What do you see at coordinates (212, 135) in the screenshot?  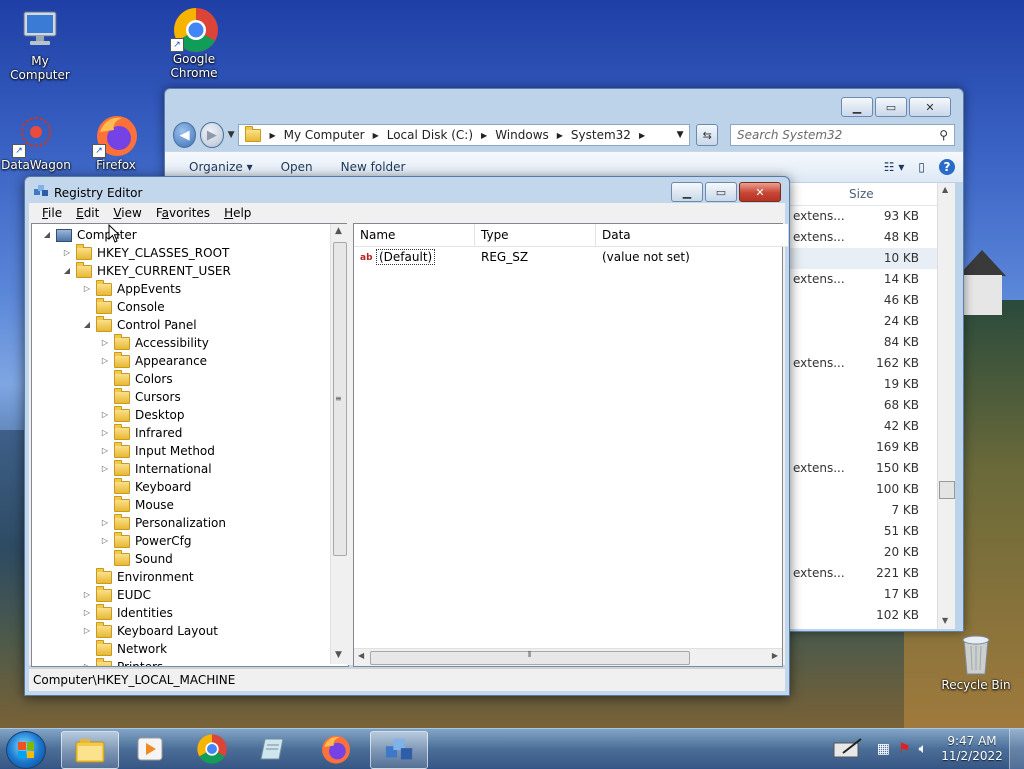 I see `forward-button: ▶` at bounding box center [212, 135].